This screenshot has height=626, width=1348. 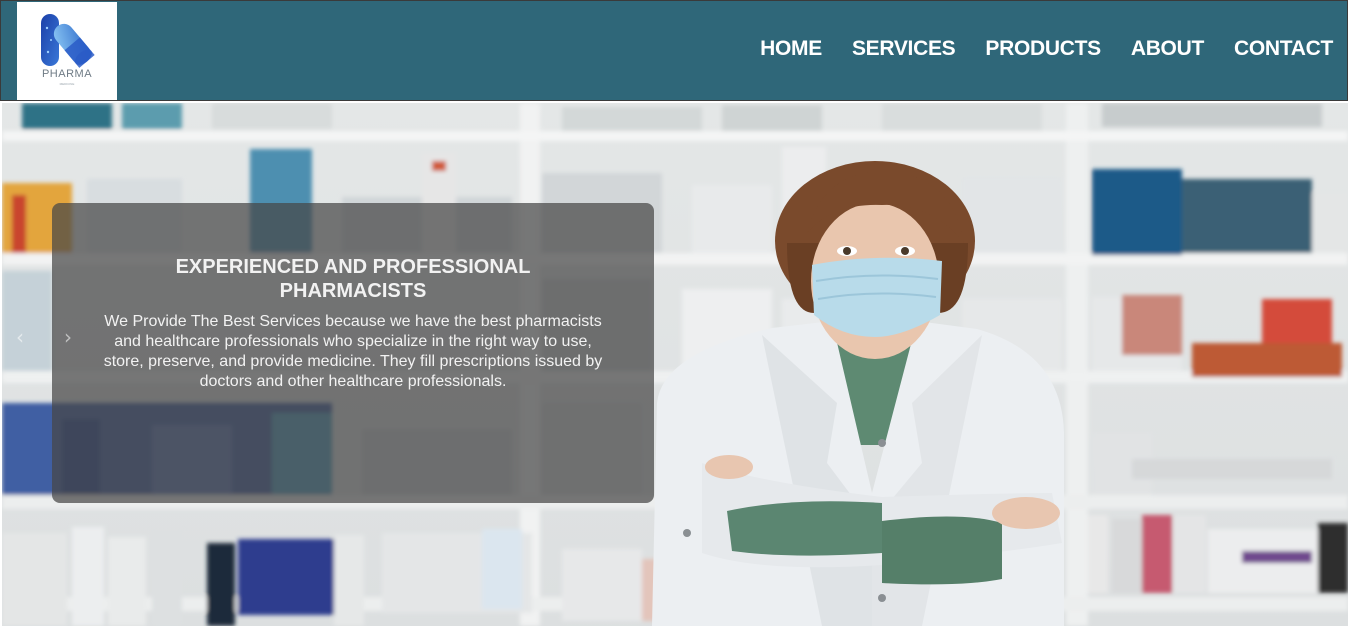 I want to click on nav-products: PRODUCTS, so click(x=1043, y=49).